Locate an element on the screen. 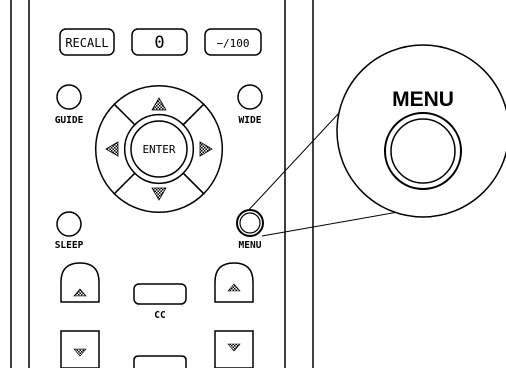 The height and width of the screenshot is (368, 506). wide-button is located at coordinates (250, 97).